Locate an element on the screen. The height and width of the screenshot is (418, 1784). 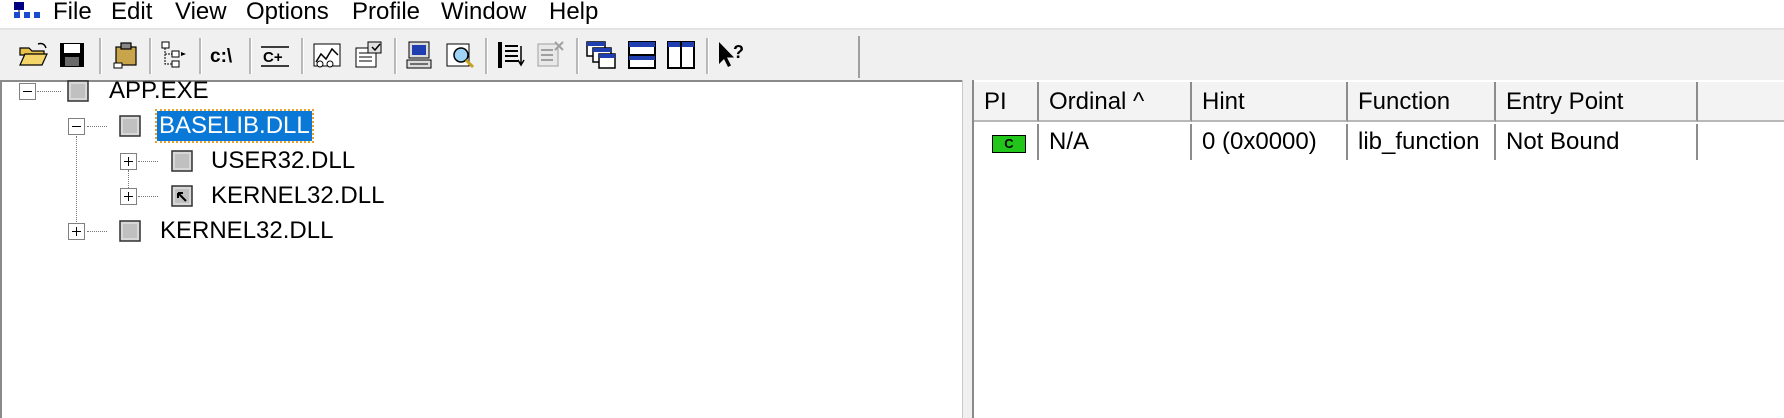
full-paths-button: c:\ is located at coordinates (225, 55).